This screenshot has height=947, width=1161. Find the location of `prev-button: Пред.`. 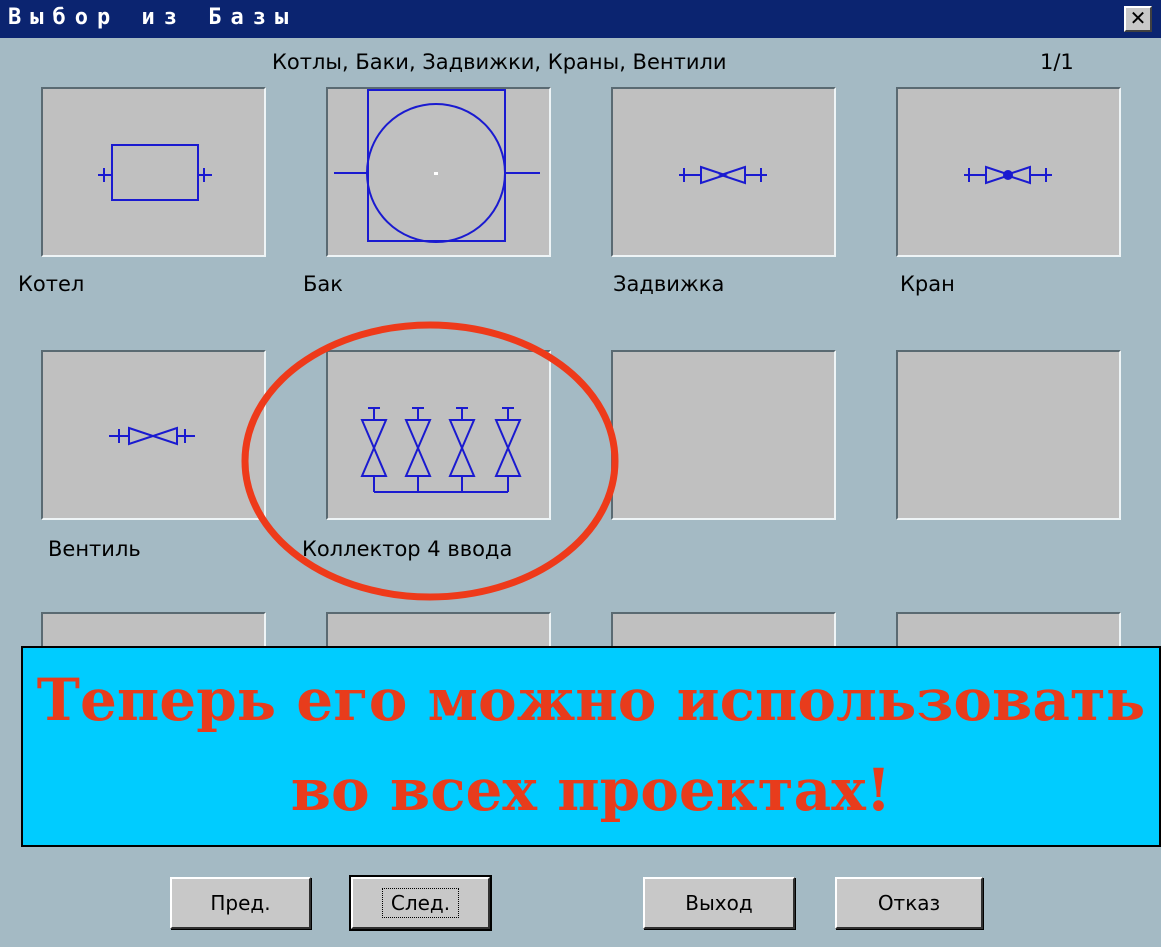

prev-button: Пред. is located at coordinates (240, 903).